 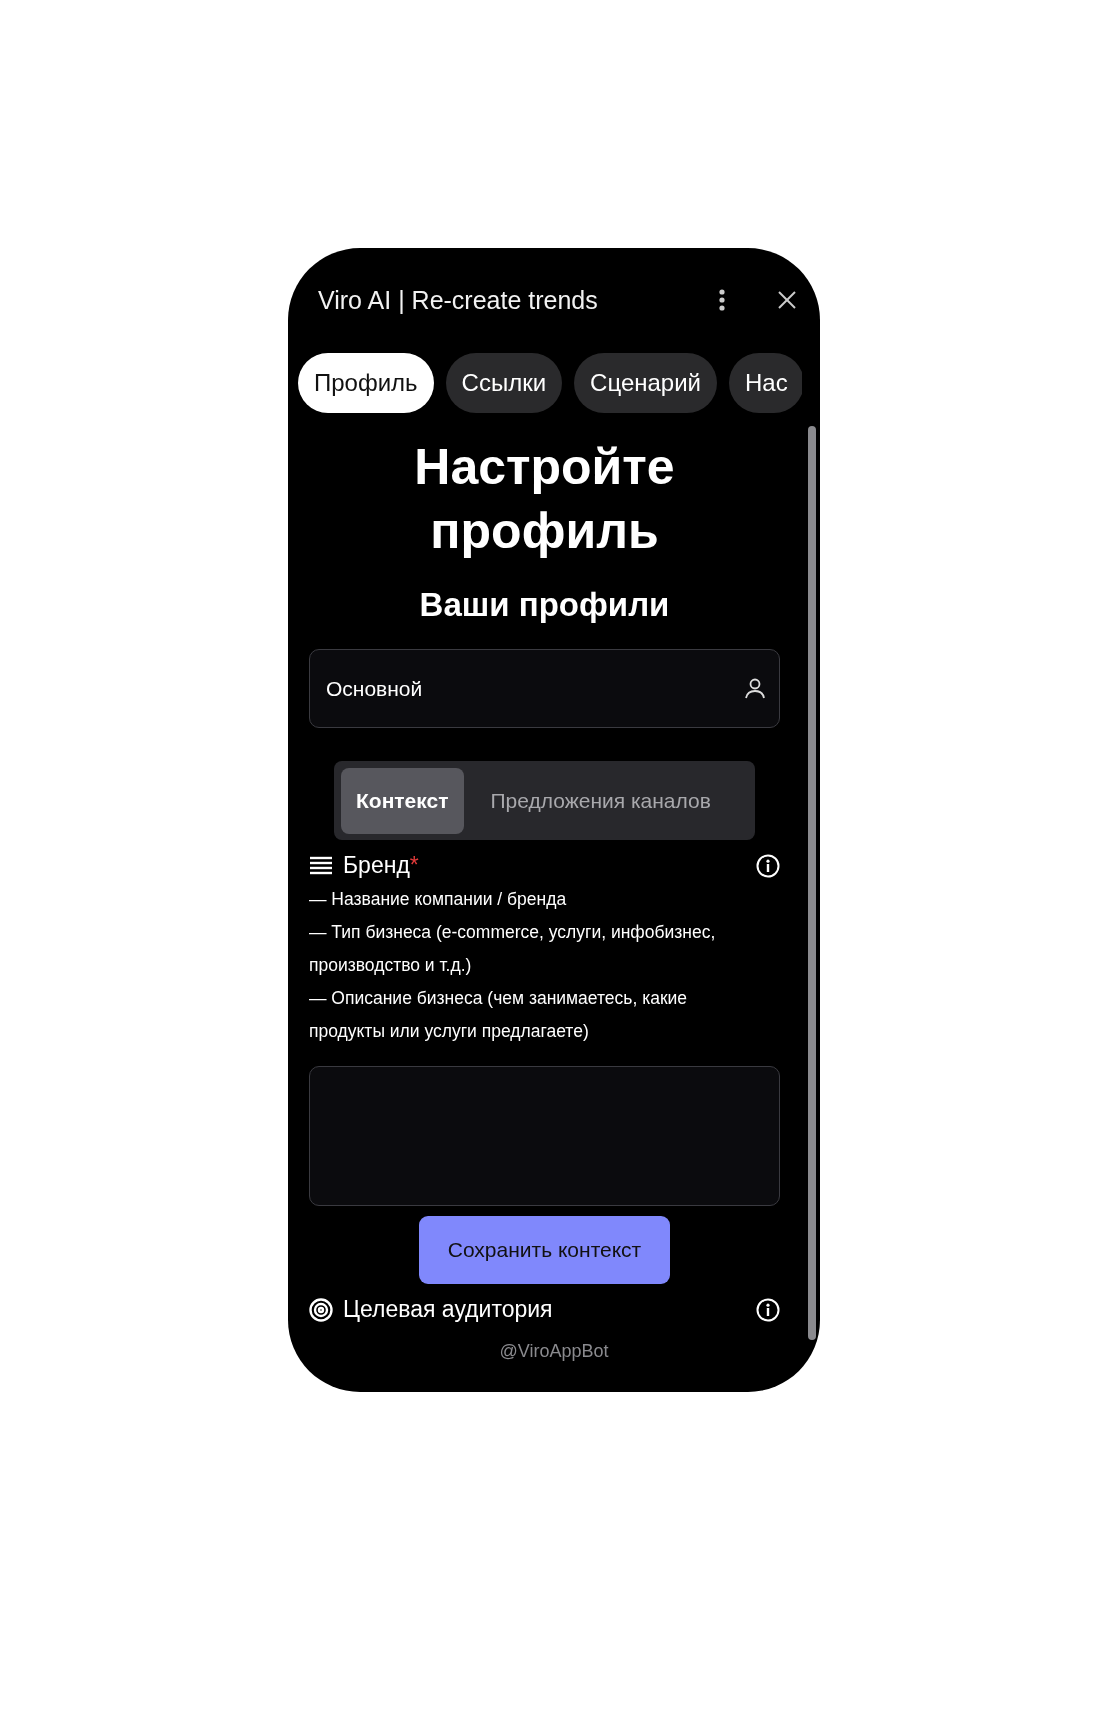 What do you see at coordinates (438, 899) in the screenshot?
I see `hint-text: — Название компании / бренда` at bounding box center [438, 899].